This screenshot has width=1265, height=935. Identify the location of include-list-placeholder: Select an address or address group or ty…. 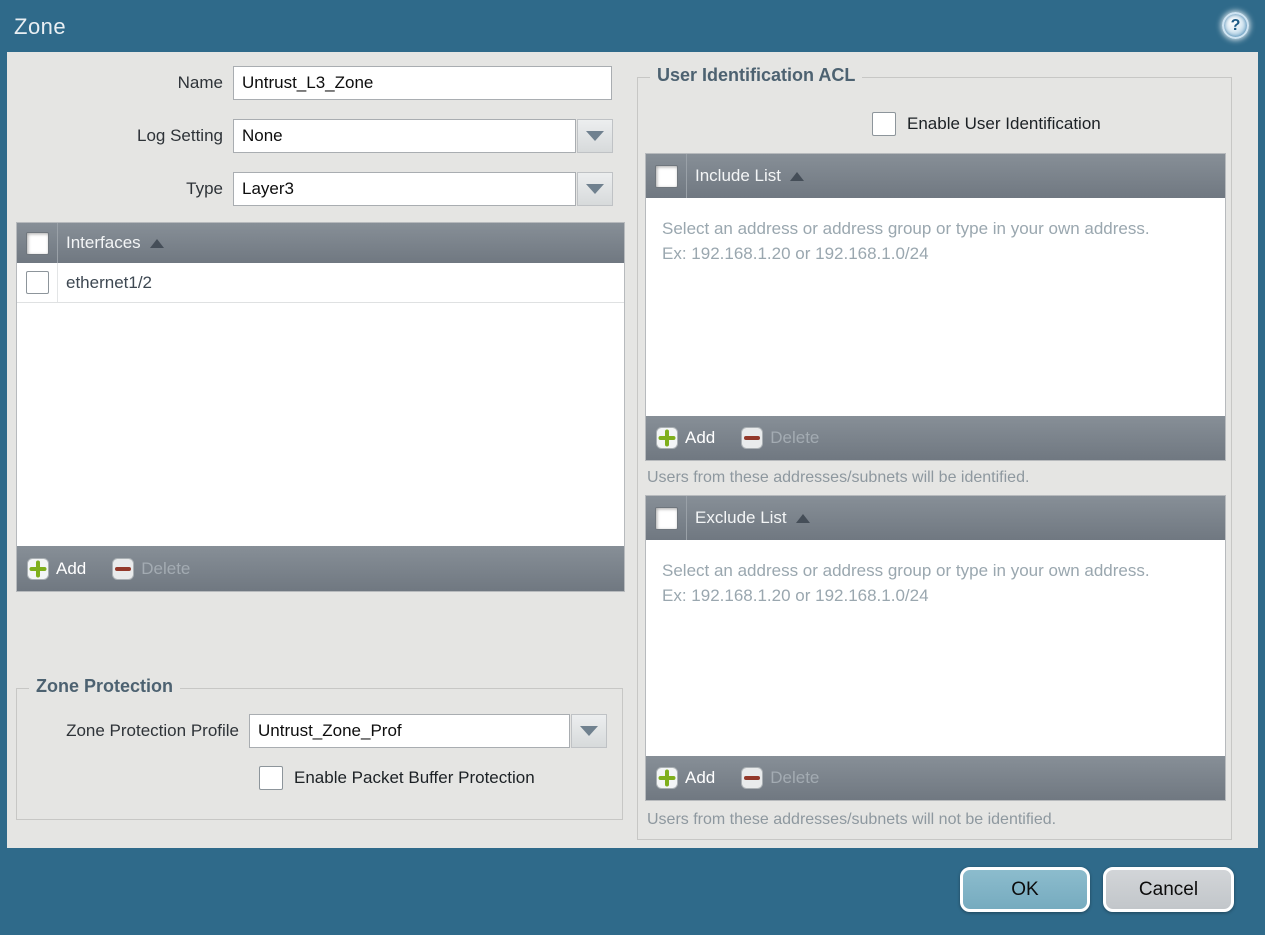
(906, 241).